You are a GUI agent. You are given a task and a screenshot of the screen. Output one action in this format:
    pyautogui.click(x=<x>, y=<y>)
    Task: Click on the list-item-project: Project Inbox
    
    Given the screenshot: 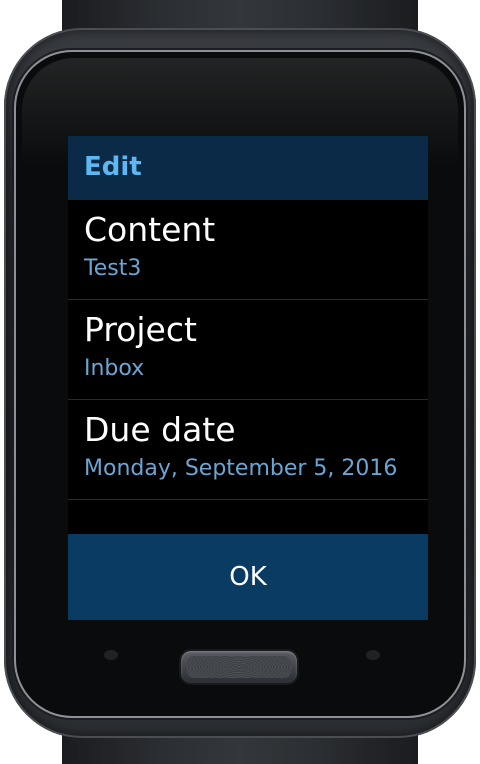 What is the action you would take?
    pyautogui.click(x=248, y=350)
    